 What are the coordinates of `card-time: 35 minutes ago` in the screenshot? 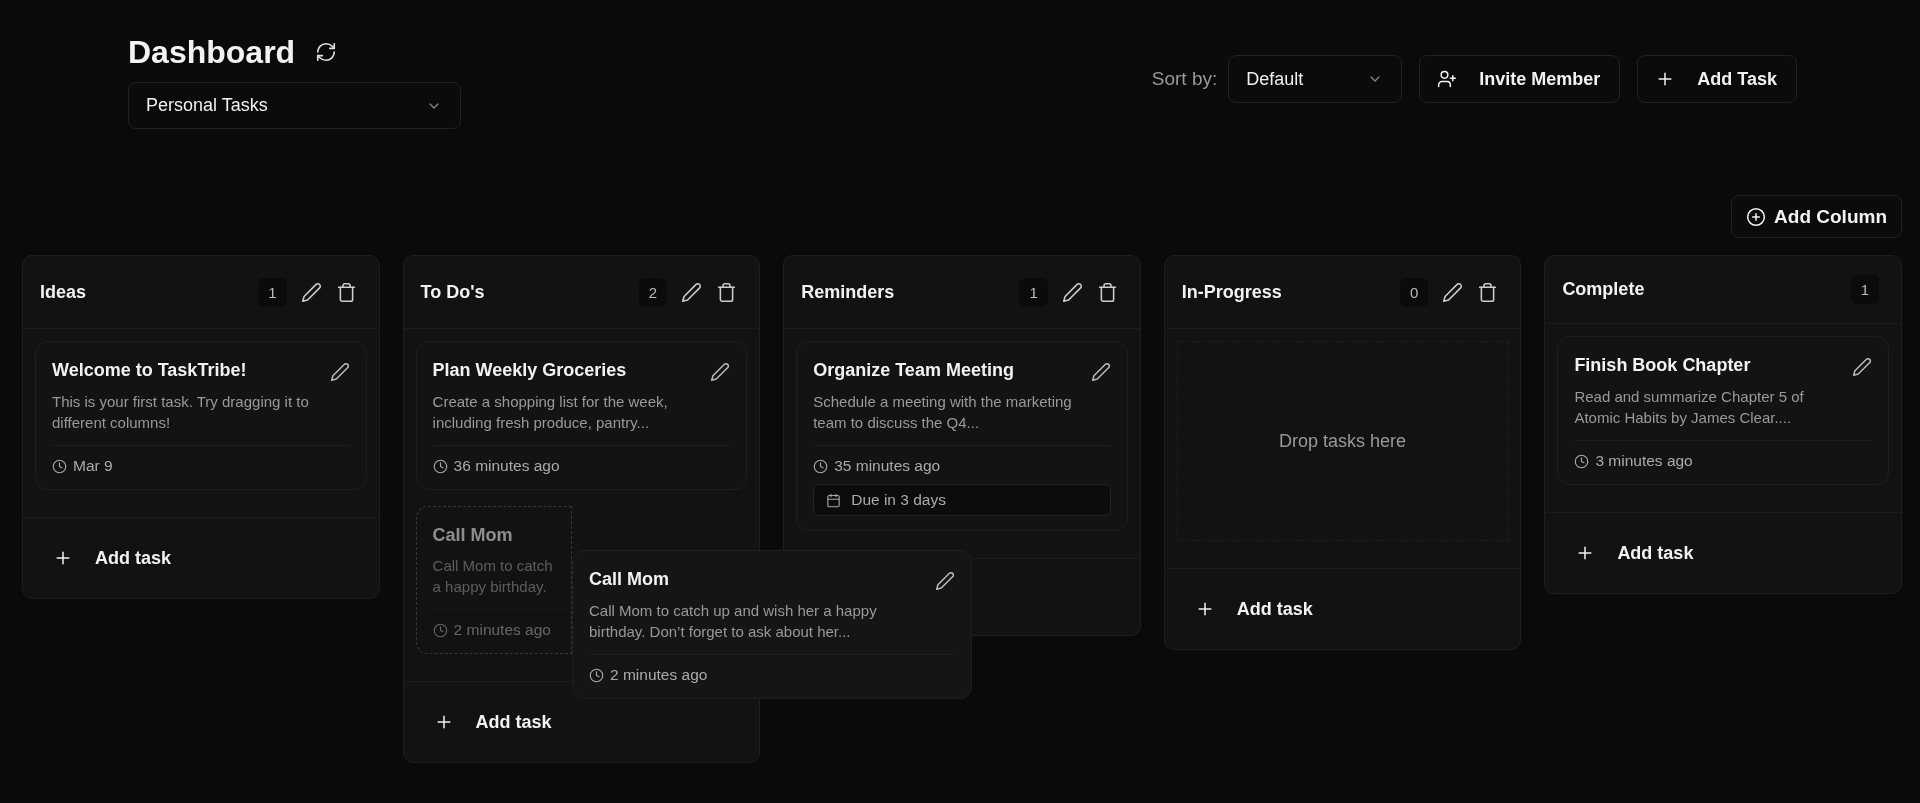 It's located at (887, 466).